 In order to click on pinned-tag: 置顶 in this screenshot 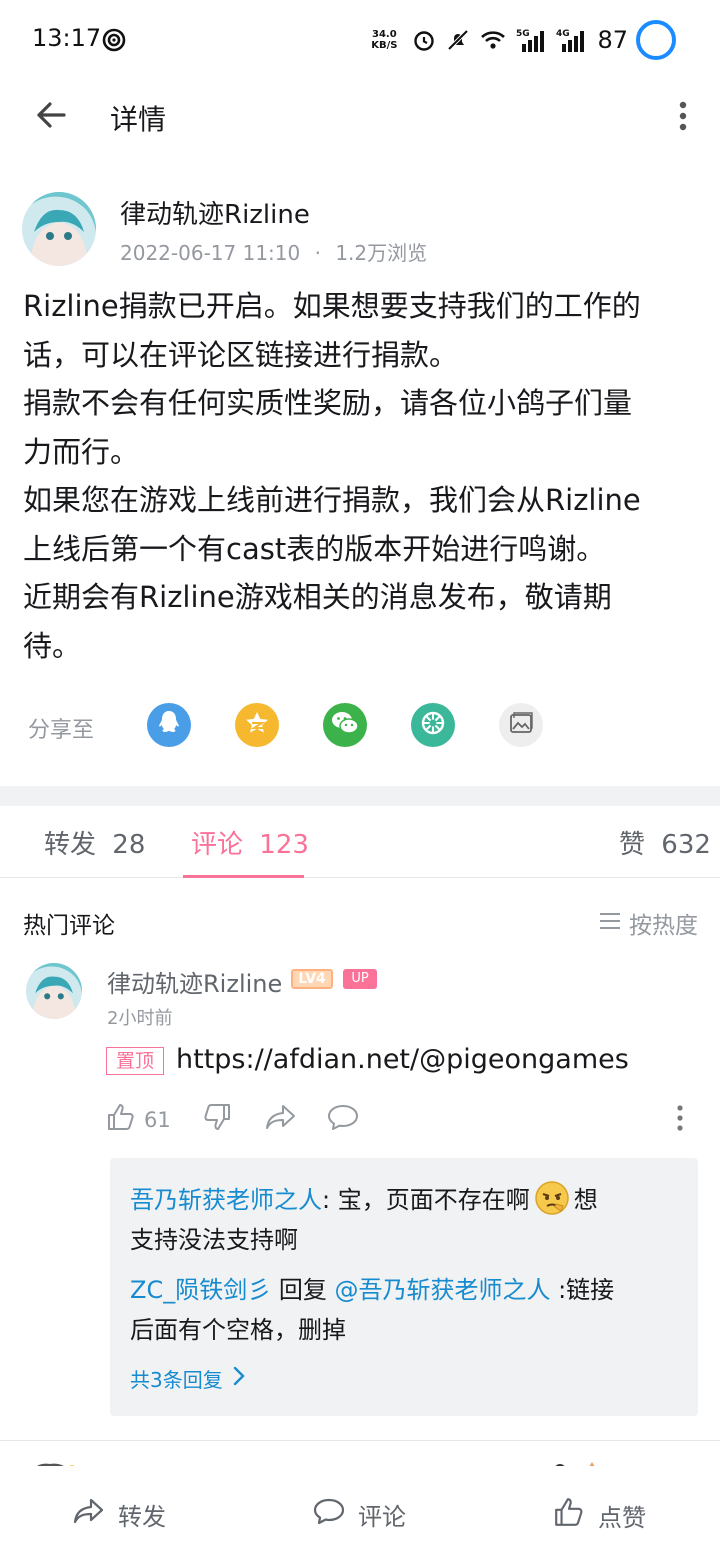, I will do `click(135, 1061)`.